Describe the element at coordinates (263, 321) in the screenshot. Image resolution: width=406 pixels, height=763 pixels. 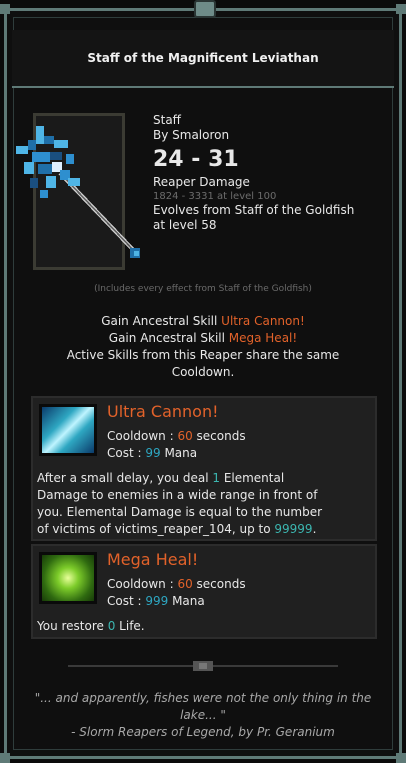
I see `skill-name-ultra-cannon: Ultra Cannon!` at that location.